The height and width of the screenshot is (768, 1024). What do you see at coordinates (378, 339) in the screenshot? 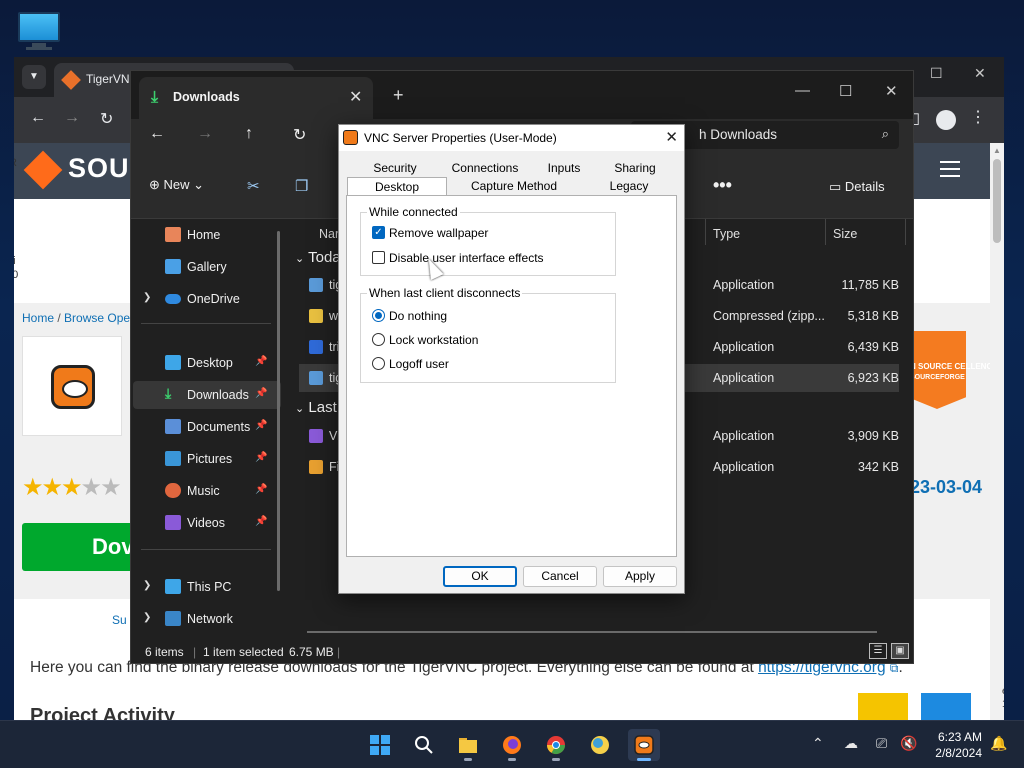
I see `lock-workstation-radio` at bounding box center [378, 339].